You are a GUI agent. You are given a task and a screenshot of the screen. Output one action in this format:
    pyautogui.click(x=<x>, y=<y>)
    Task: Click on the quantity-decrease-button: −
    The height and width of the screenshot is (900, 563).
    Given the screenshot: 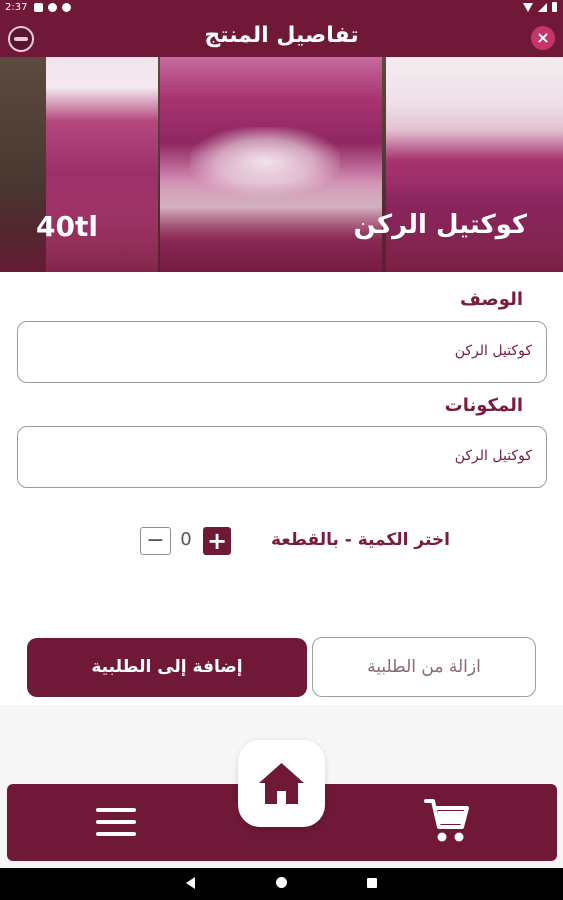 What is the action you would take?
    pyautogui.click(x=155, y=541)
    